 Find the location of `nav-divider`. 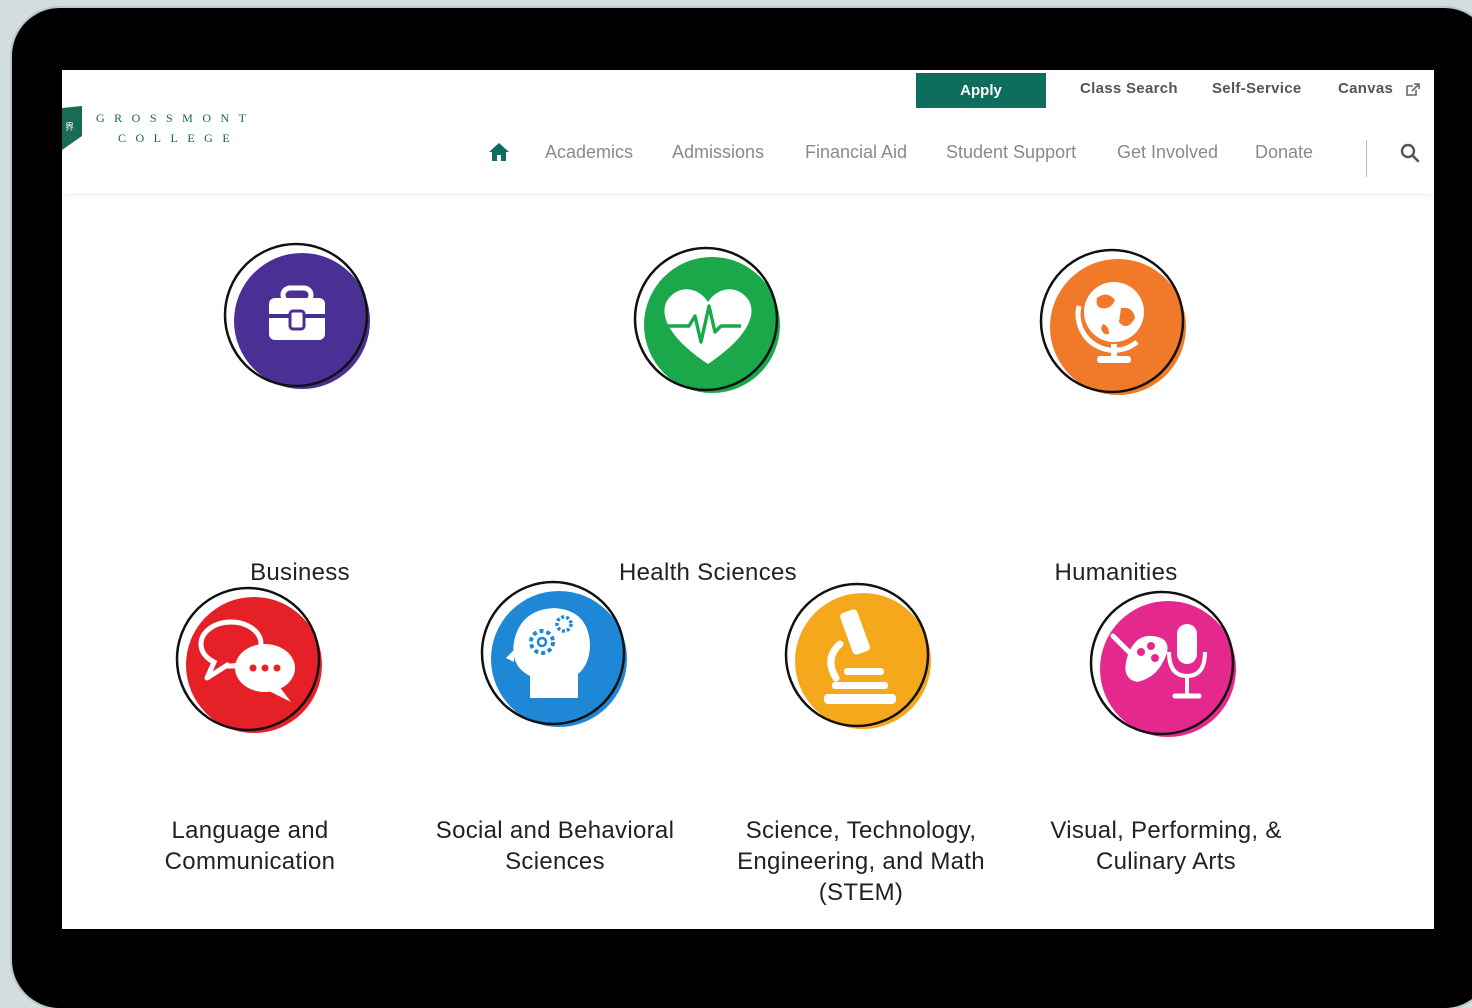

nav-divider is located at coordinates (1366, 158).